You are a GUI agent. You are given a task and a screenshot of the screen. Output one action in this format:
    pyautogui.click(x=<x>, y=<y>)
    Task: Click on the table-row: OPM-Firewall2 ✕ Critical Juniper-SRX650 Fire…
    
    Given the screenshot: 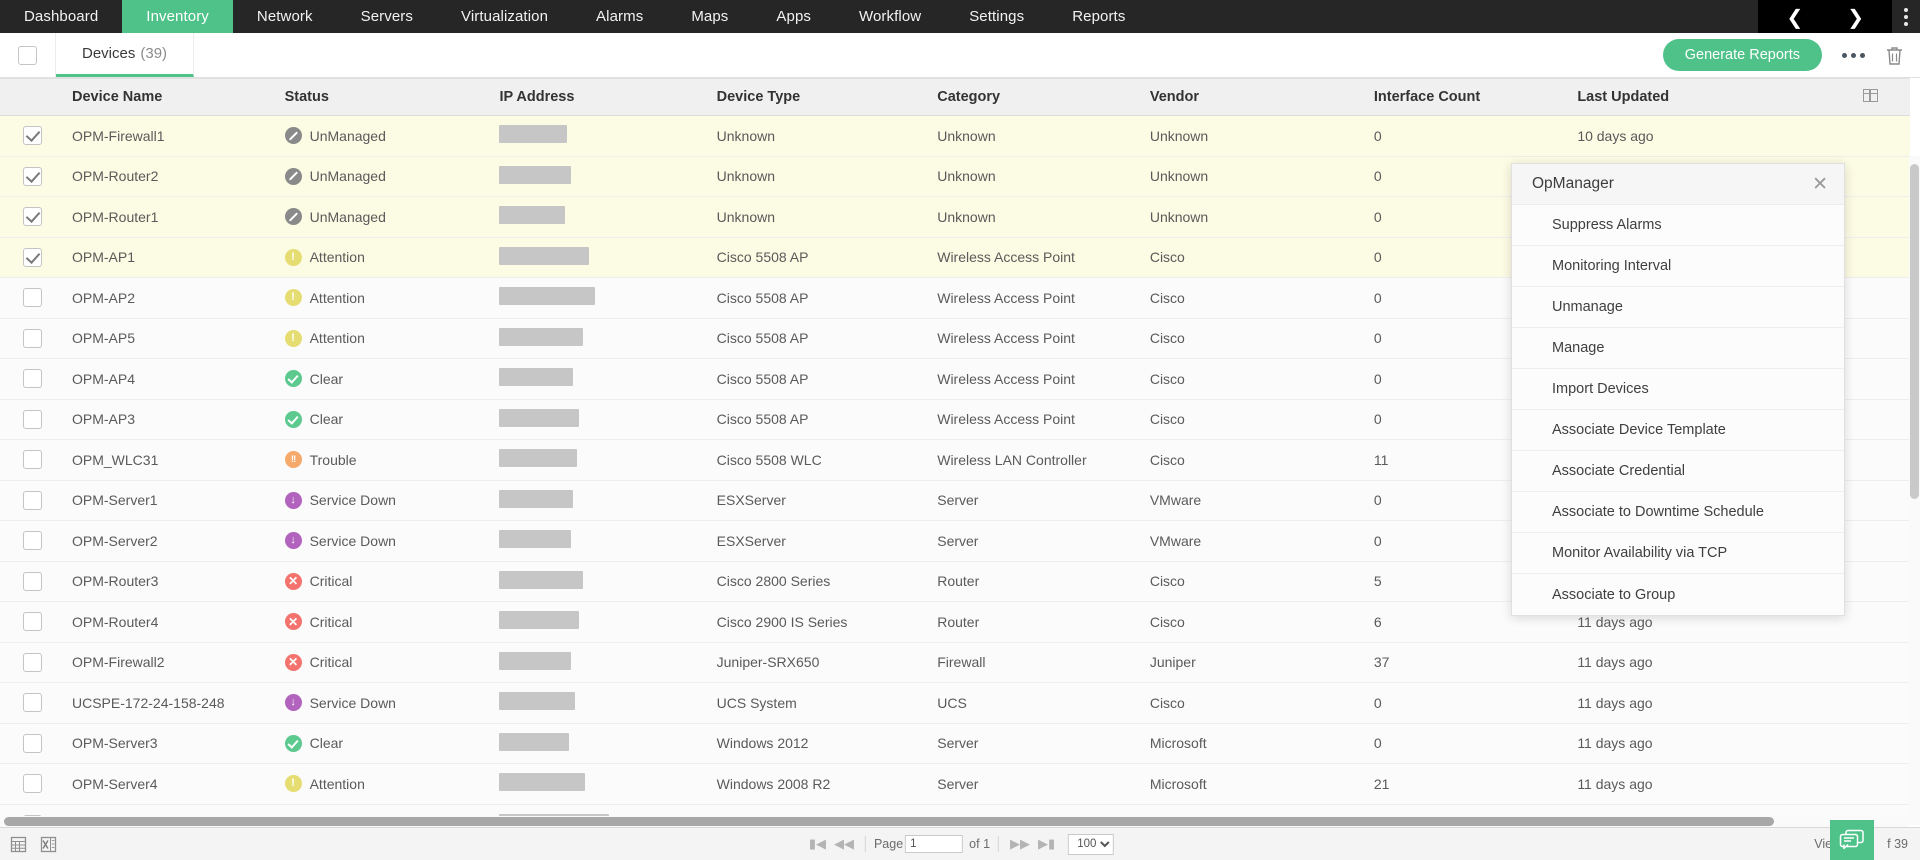 What is the action you would take?
    pyautogui.click(x=955, y=662)
    